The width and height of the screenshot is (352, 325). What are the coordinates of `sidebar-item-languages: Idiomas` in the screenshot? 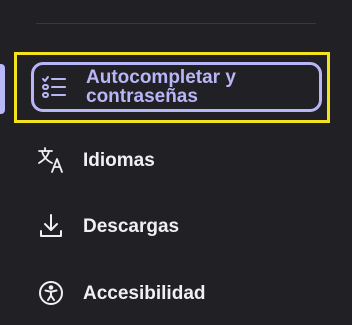 It's located at (176, 160).